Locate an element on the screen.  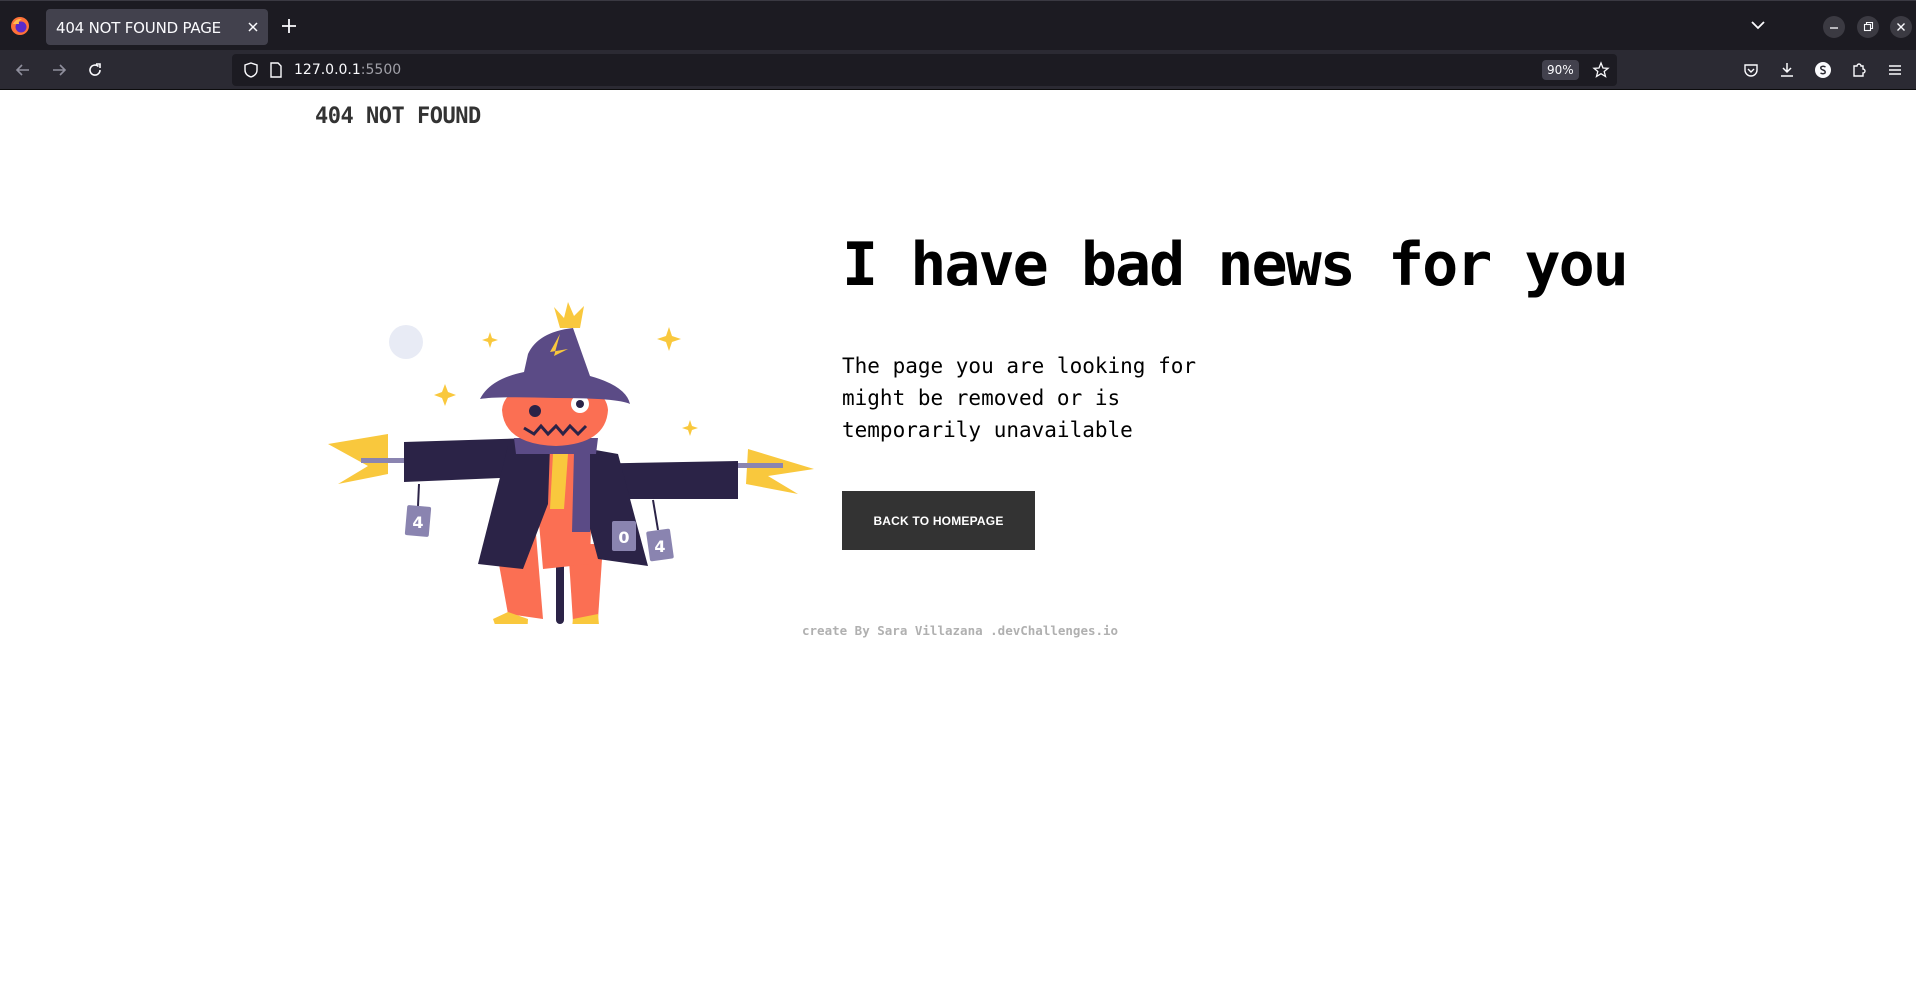
url-text: 127.0.0.1:5500 is located at coordinates (347, 70).